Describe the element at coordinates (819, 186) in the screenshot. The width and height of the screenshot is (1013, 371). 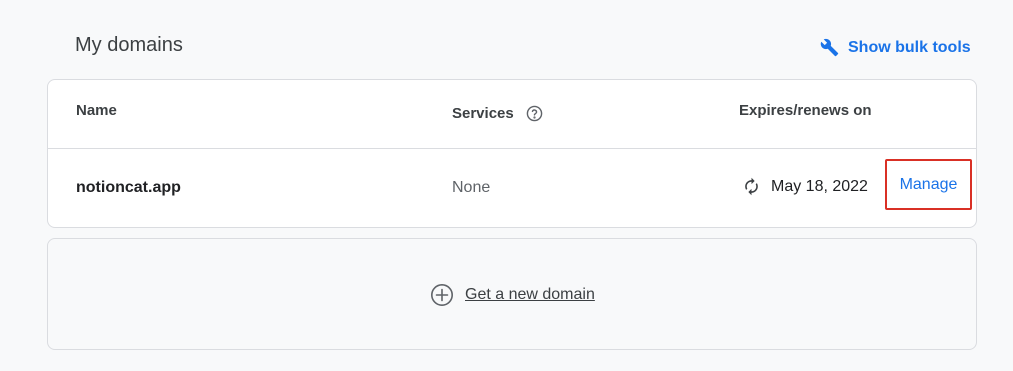
I see `domain-expires-date: May 18, 2022` at that location.